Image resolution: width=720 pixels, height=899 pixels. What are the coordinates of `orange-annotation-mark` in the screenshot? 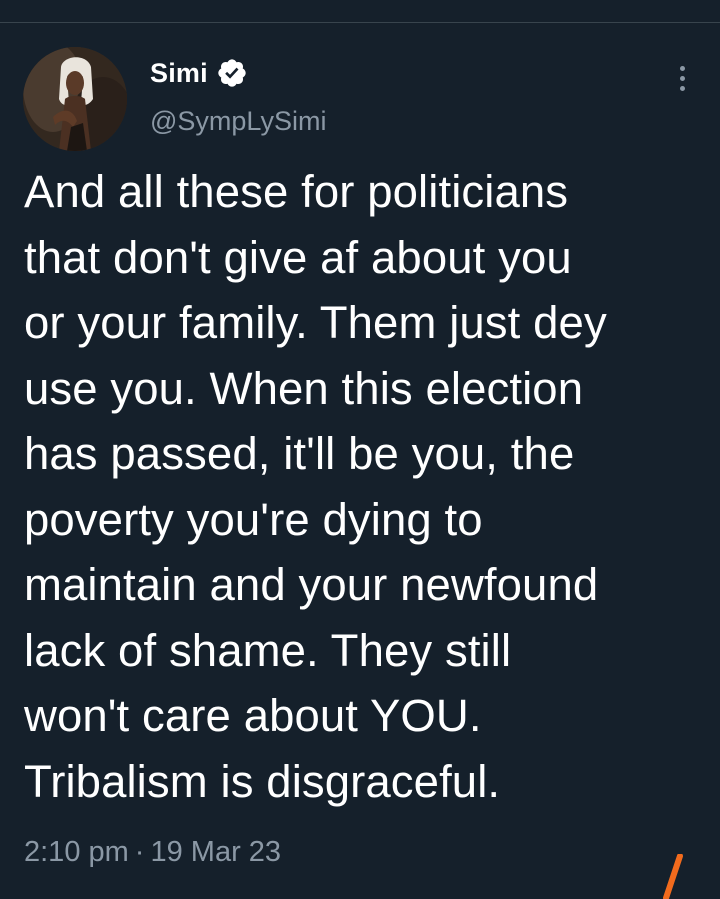 It's located at (673, 876).